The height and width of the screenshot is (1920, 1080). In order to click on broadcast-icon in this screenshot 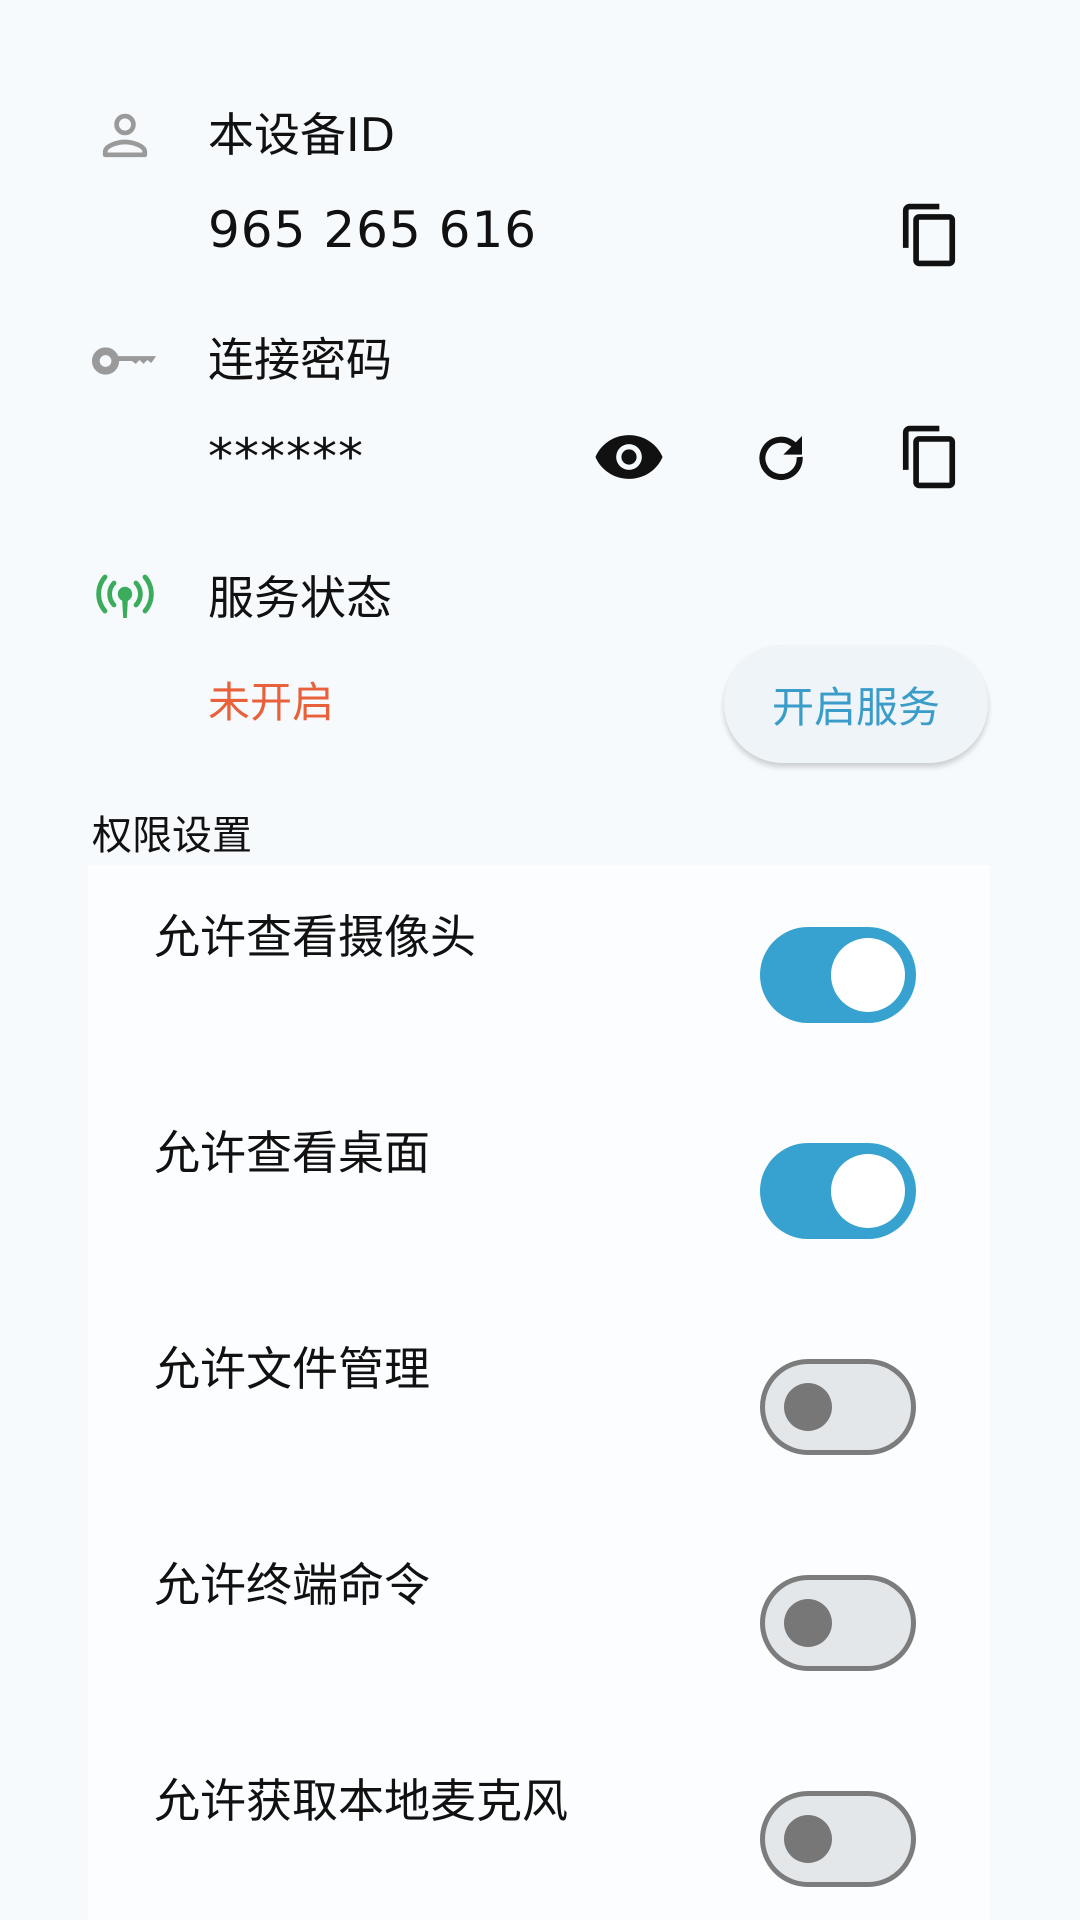, I will do `click(125, 598)`.